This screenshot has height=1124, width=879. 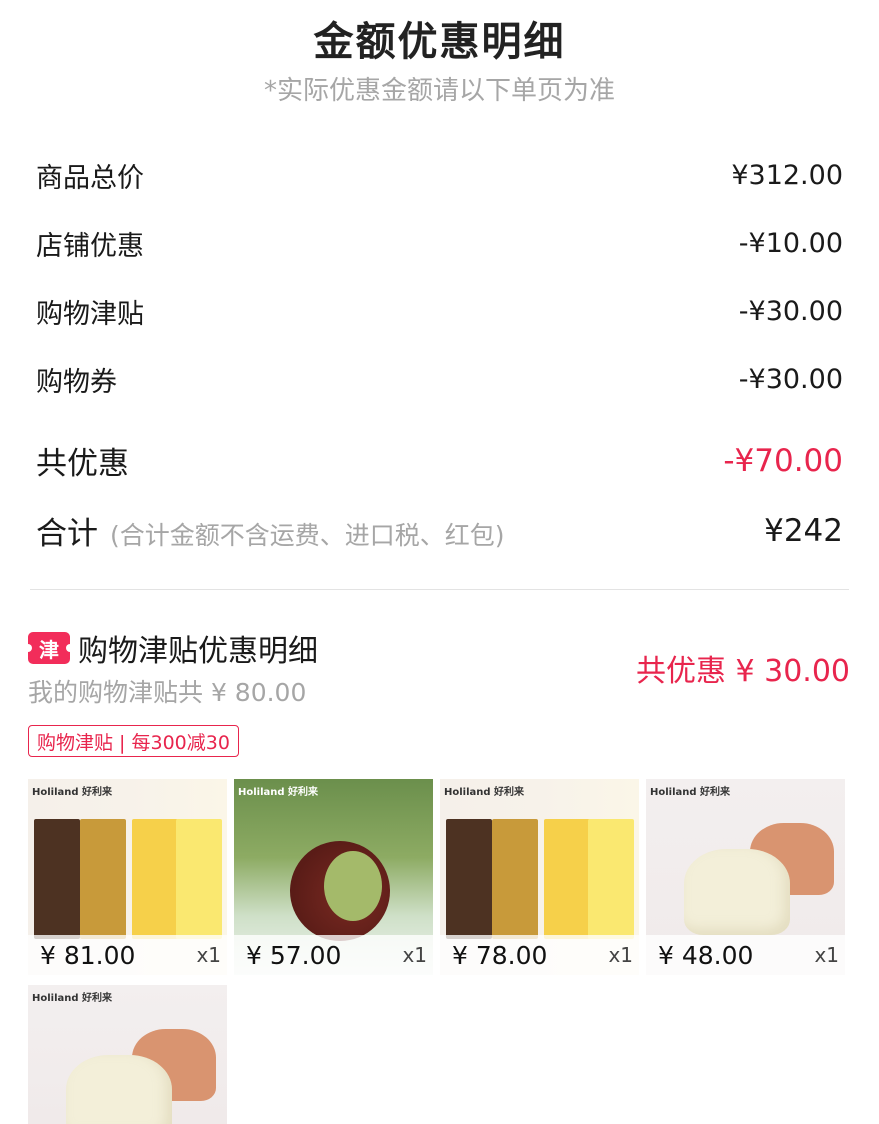 What do you see at coordinates (88, 955) in the screenshot?
I see `product-price: ¥ 81.00` at bounding box center [88, 955].